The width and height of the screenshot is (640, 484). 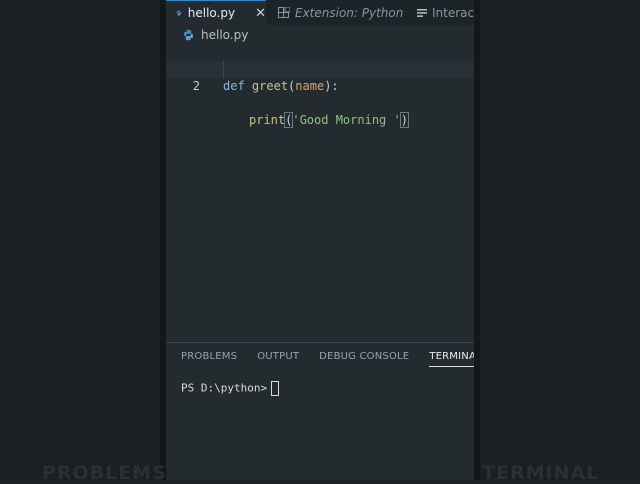 I want to click on background-problems-text: PROBLEMS, so click(x=104, y=473).